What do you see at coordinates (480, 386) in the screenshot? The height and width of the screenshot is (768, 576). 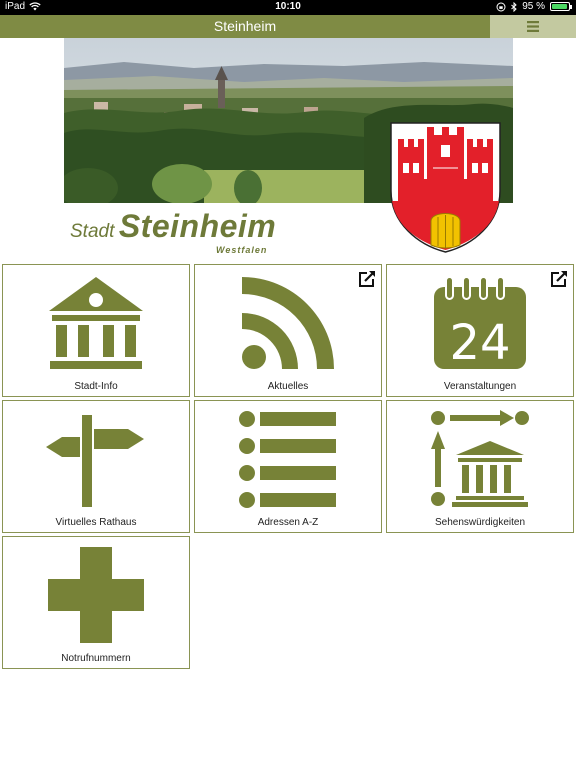 I see `tile-label: Veranstaltungen` at bounding box center [480, 386].